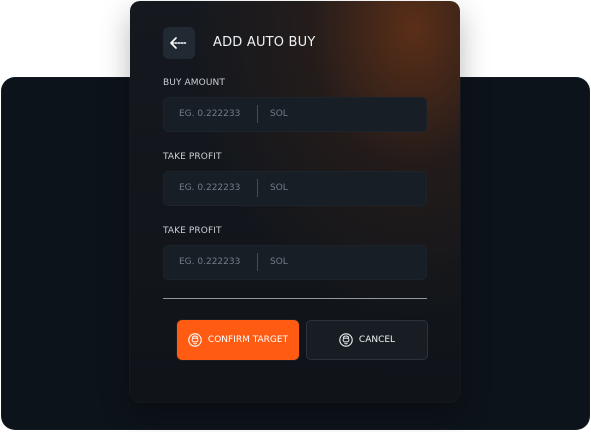  What do you see at coordinates (279, 188) in the screenshot?
I see `take-profit-unit: SOL` at bounding box center [279, 188].